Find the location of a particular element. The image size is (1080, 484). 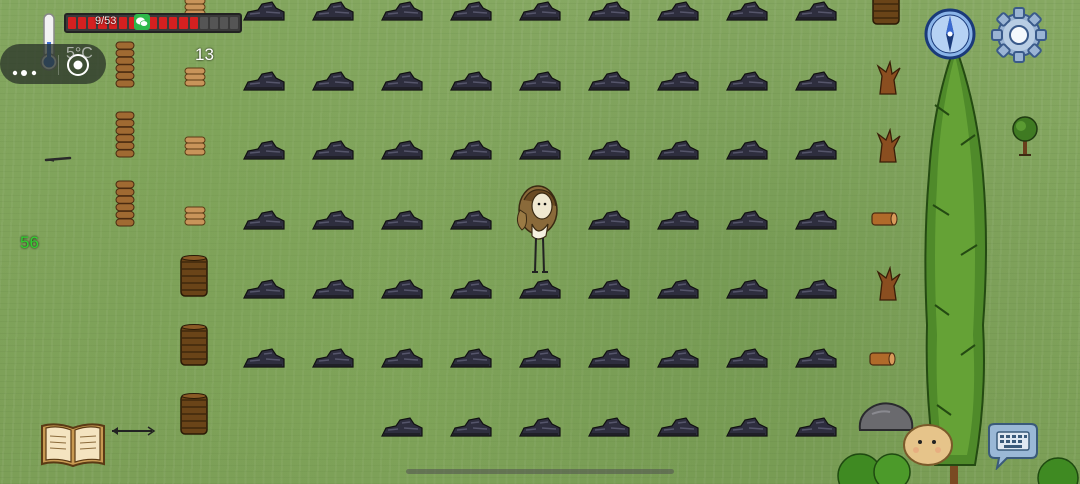

recipe-book-icon is located at coordinates (73, 444).